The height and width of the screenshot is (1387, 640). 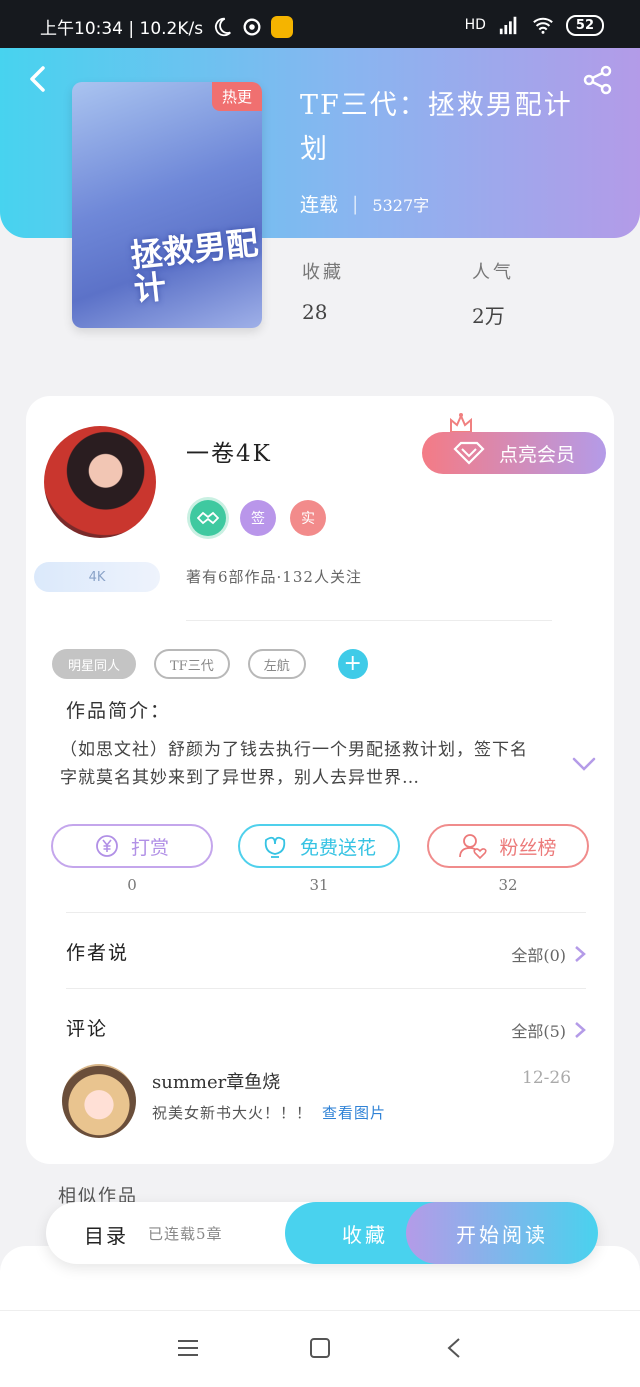 I want to click on signal-icon, so click(x=508, y=25).